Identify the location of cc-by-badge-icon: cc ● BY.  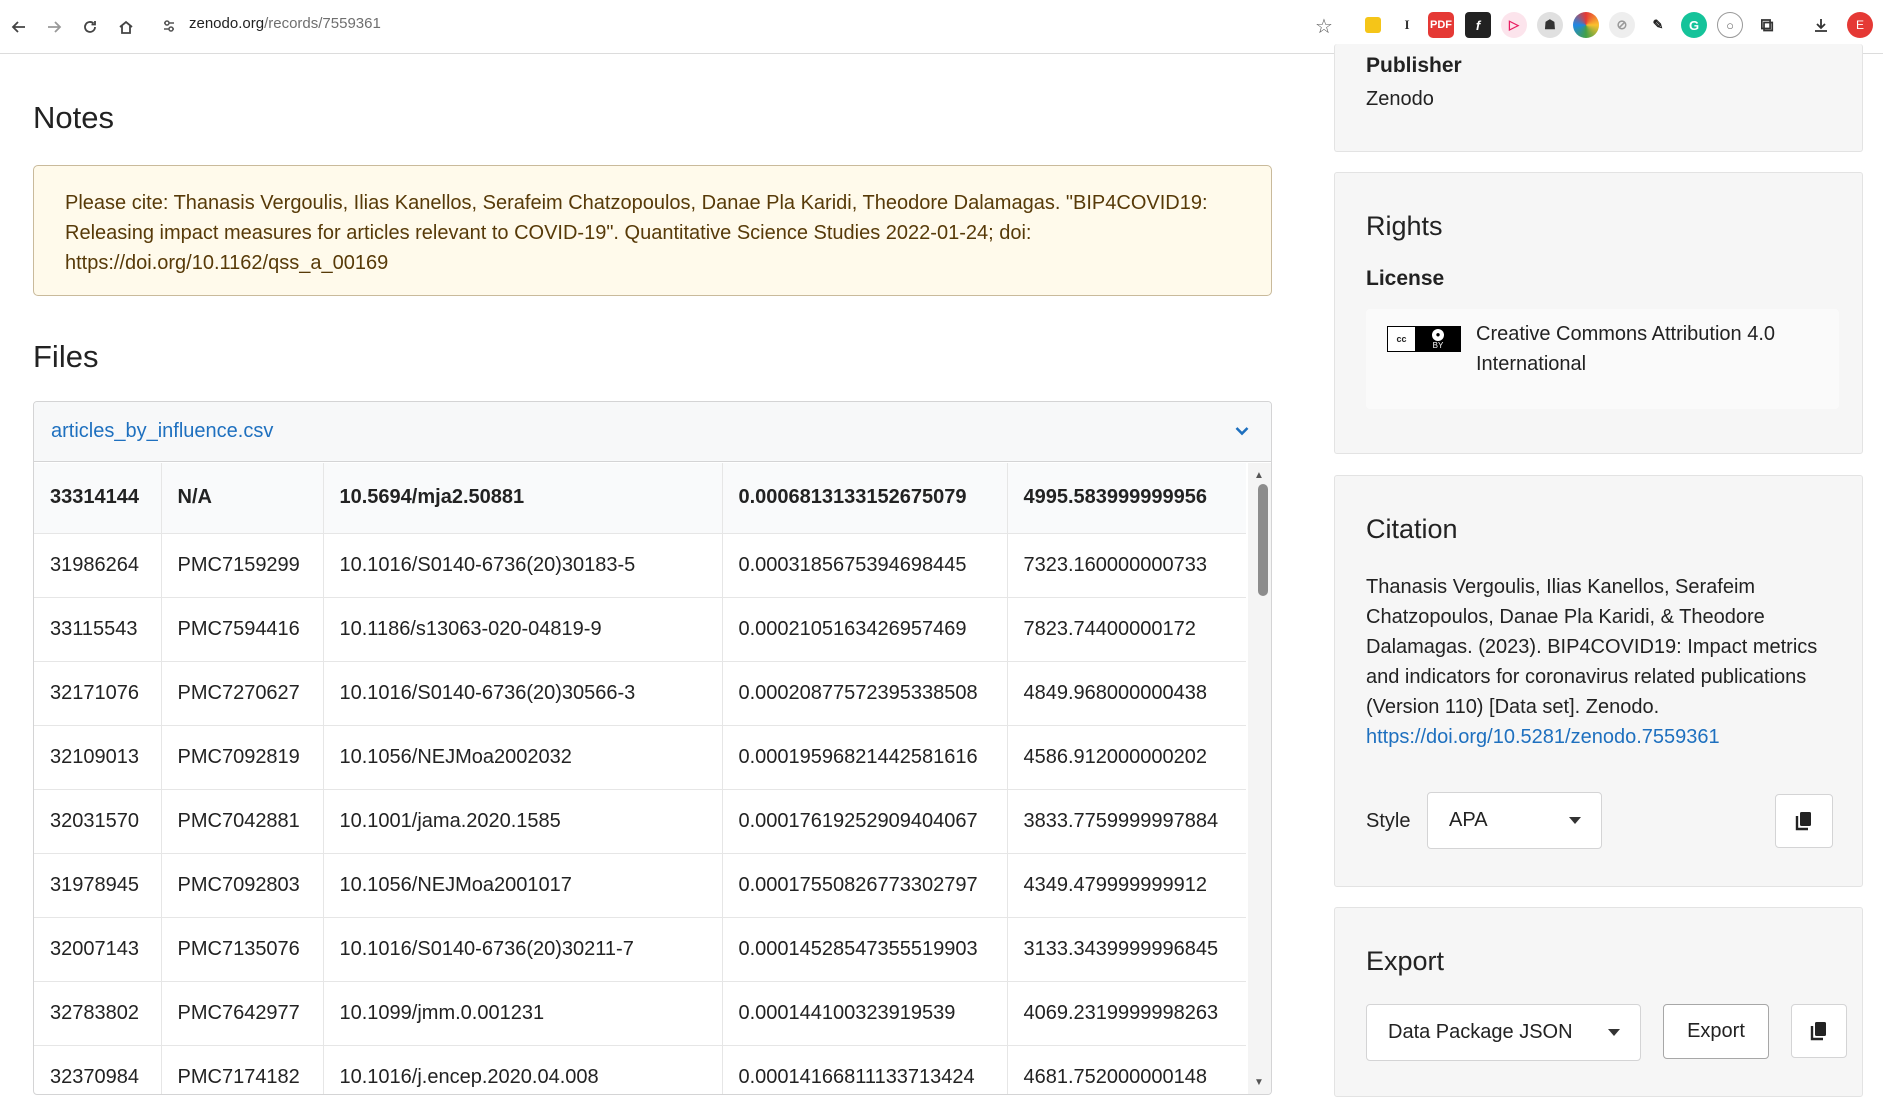
(1424, 339).